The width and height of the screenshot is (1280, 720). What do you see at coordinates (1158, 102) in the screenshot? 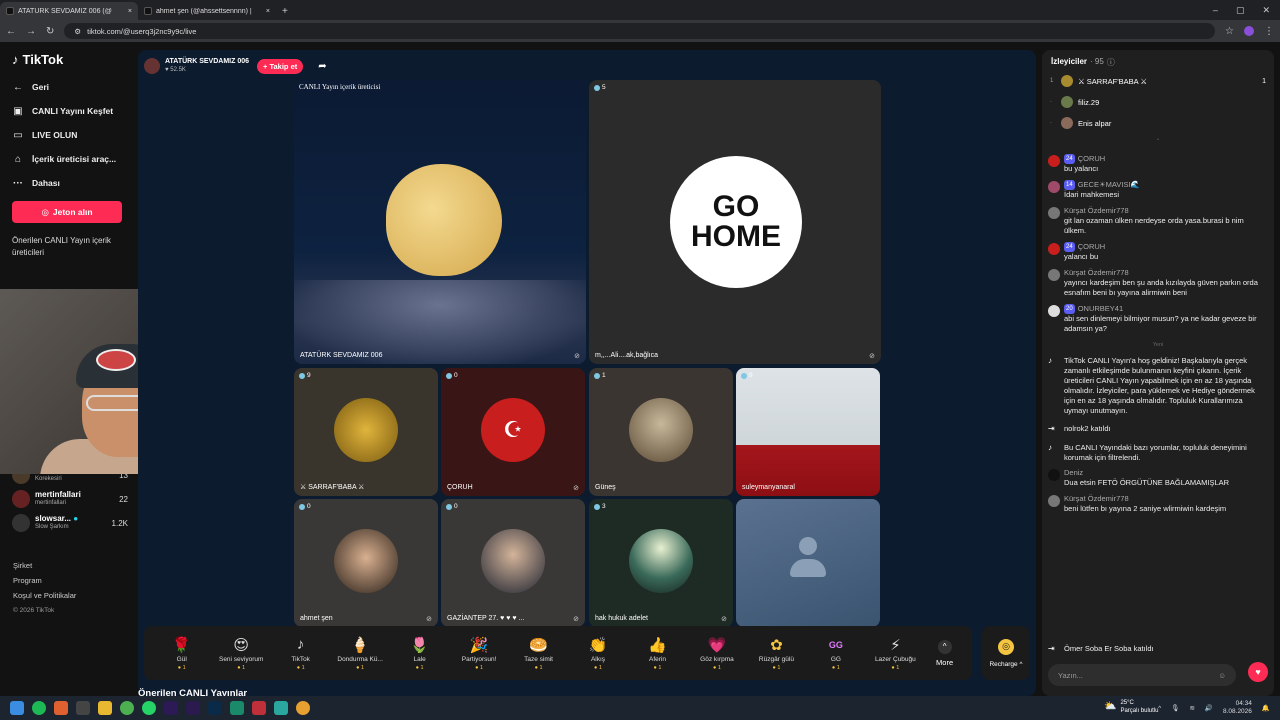
I see `top-viewer-item: · filiz.29` at bounding box center [1158, 102].